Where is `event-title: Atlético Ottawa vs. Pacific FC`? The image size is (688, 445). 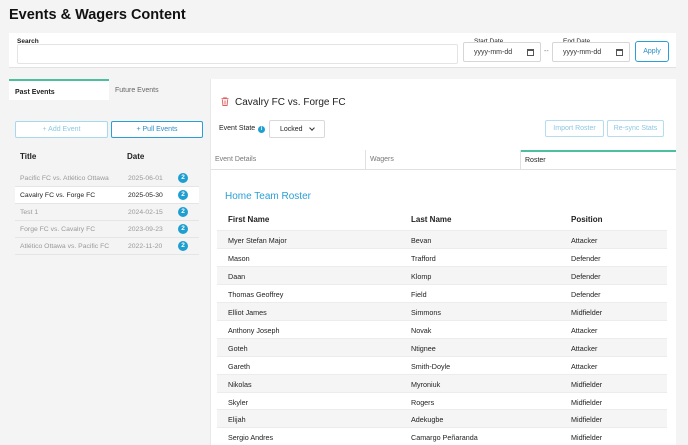
event-title: Atlético Ottawa vs. Pacific FC is located at coordinates (65, 246).